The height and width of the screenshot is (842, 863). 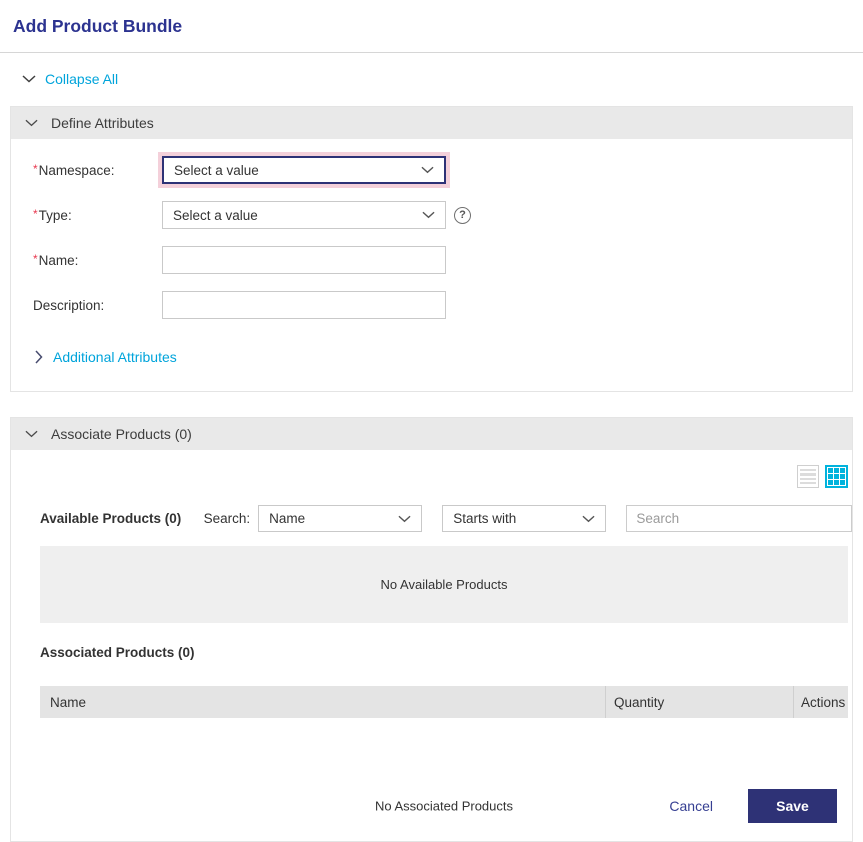 I want to click on footer-row: No Associated Products Cancel Save, so click(x=431, y=806).